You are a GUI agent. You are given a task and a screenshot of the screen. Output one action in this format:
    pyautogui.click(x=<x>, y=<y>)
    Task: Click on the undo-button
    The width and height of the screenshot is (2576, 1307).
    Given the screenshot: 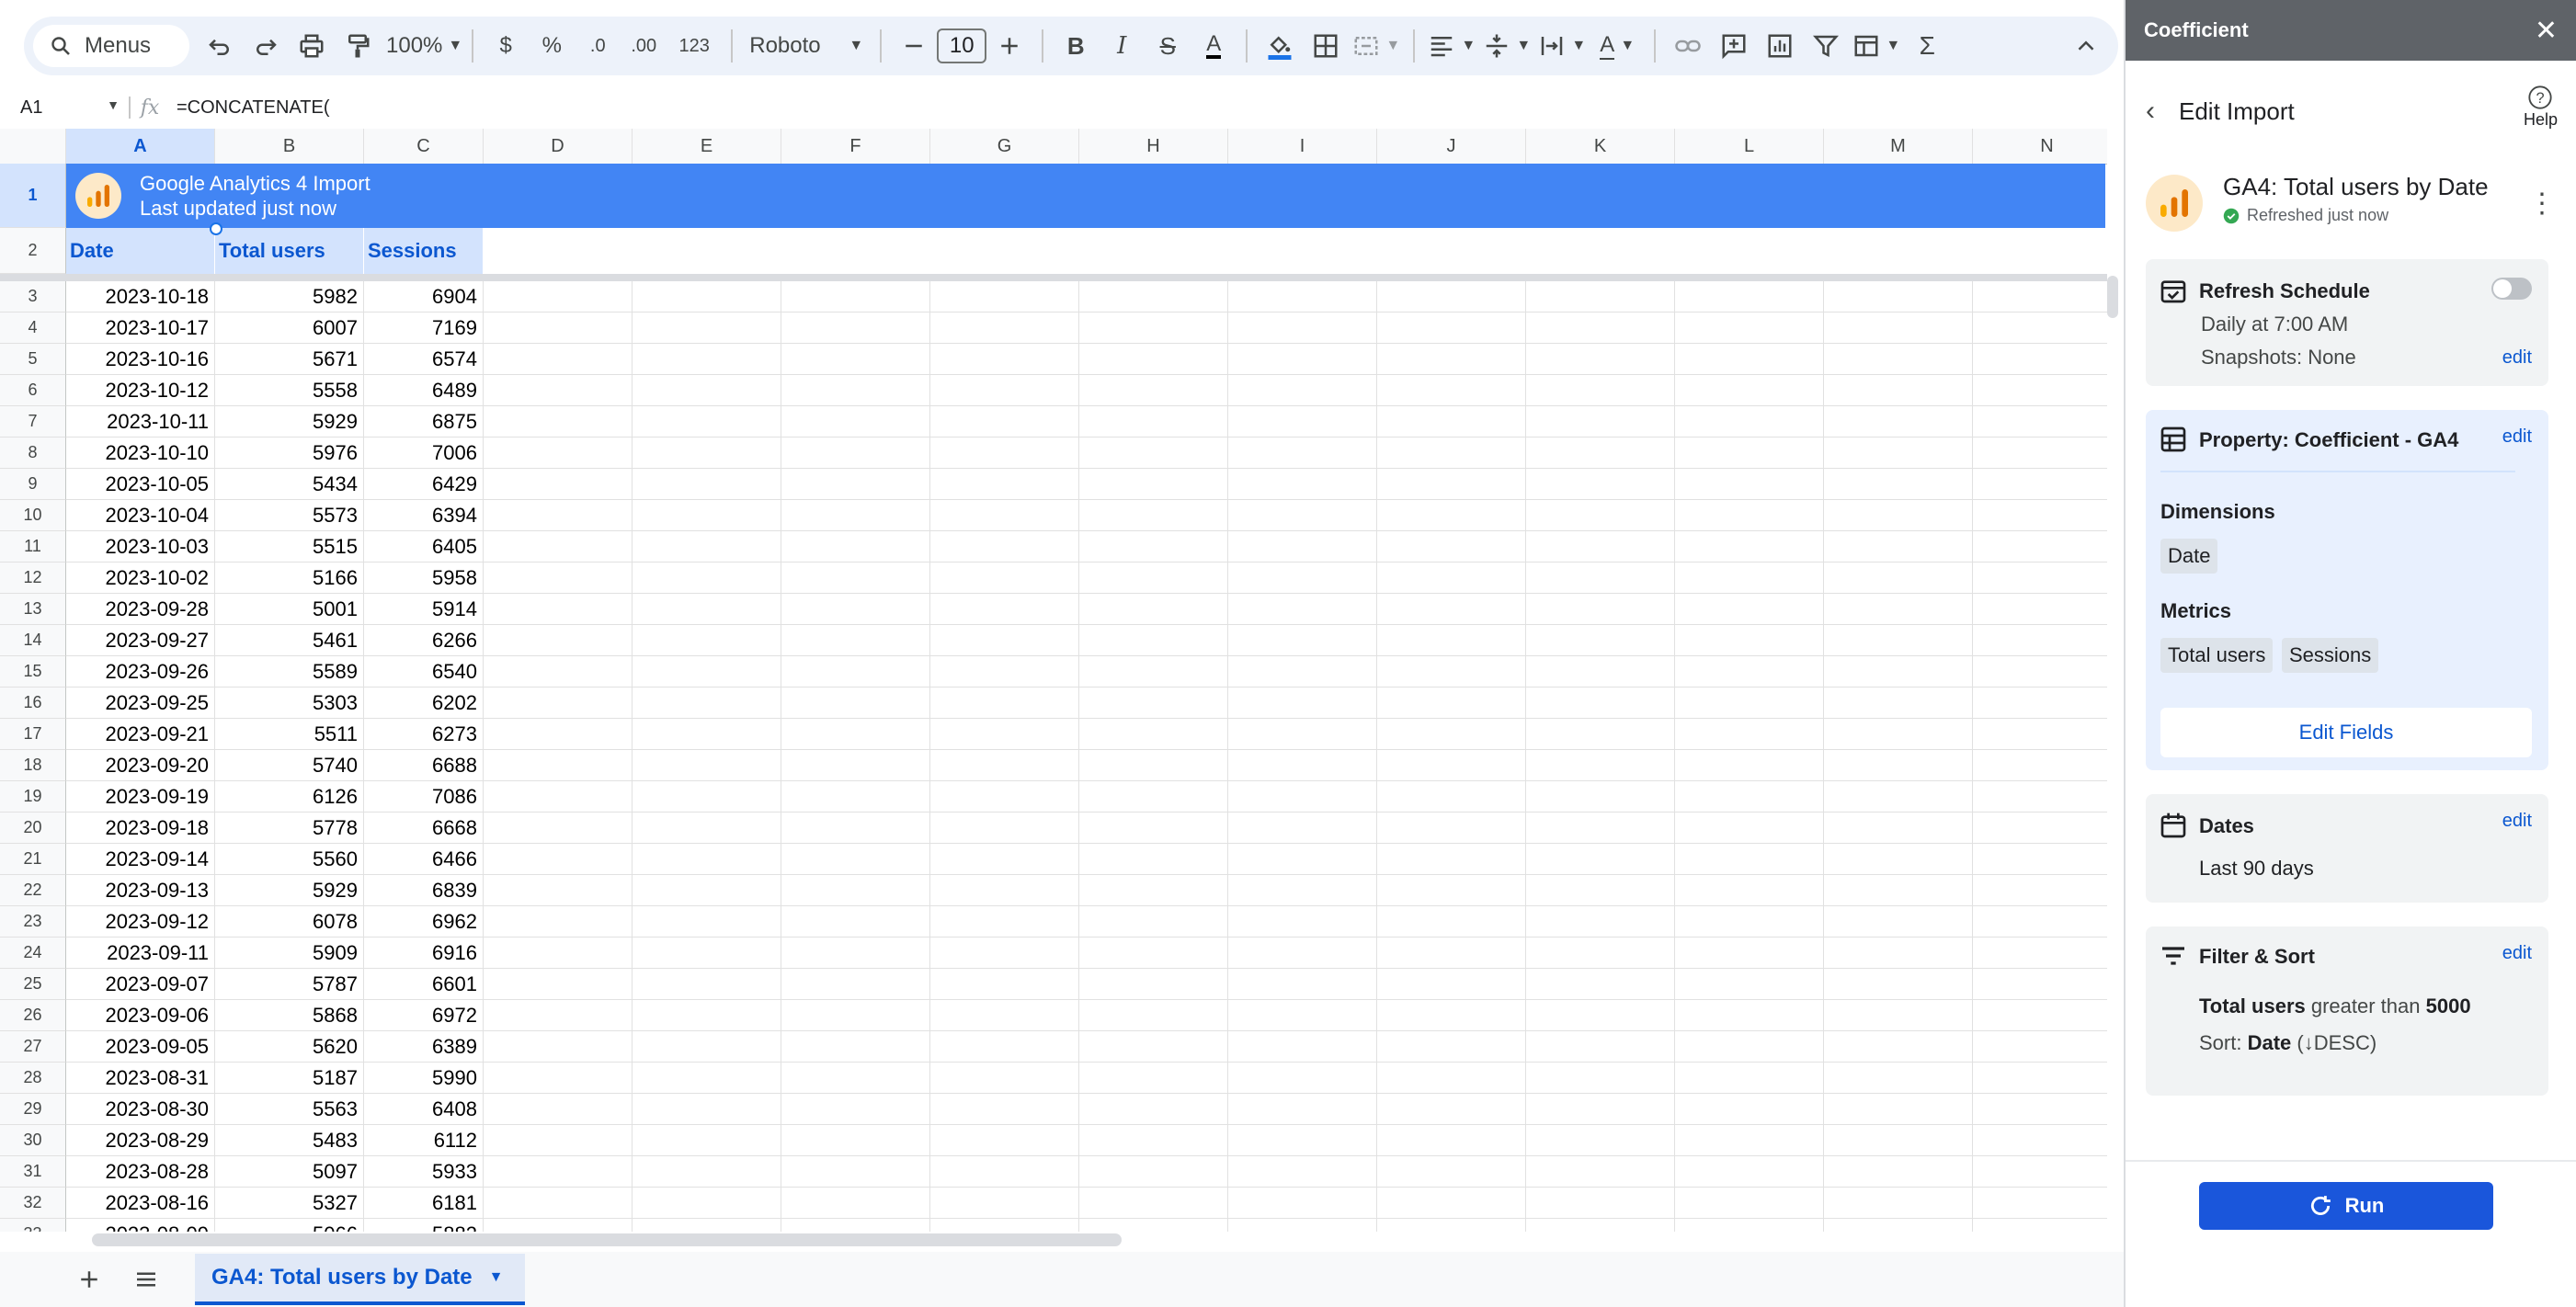 What is the action you would take?
    pyautogui.click(x=220, y=46)
    